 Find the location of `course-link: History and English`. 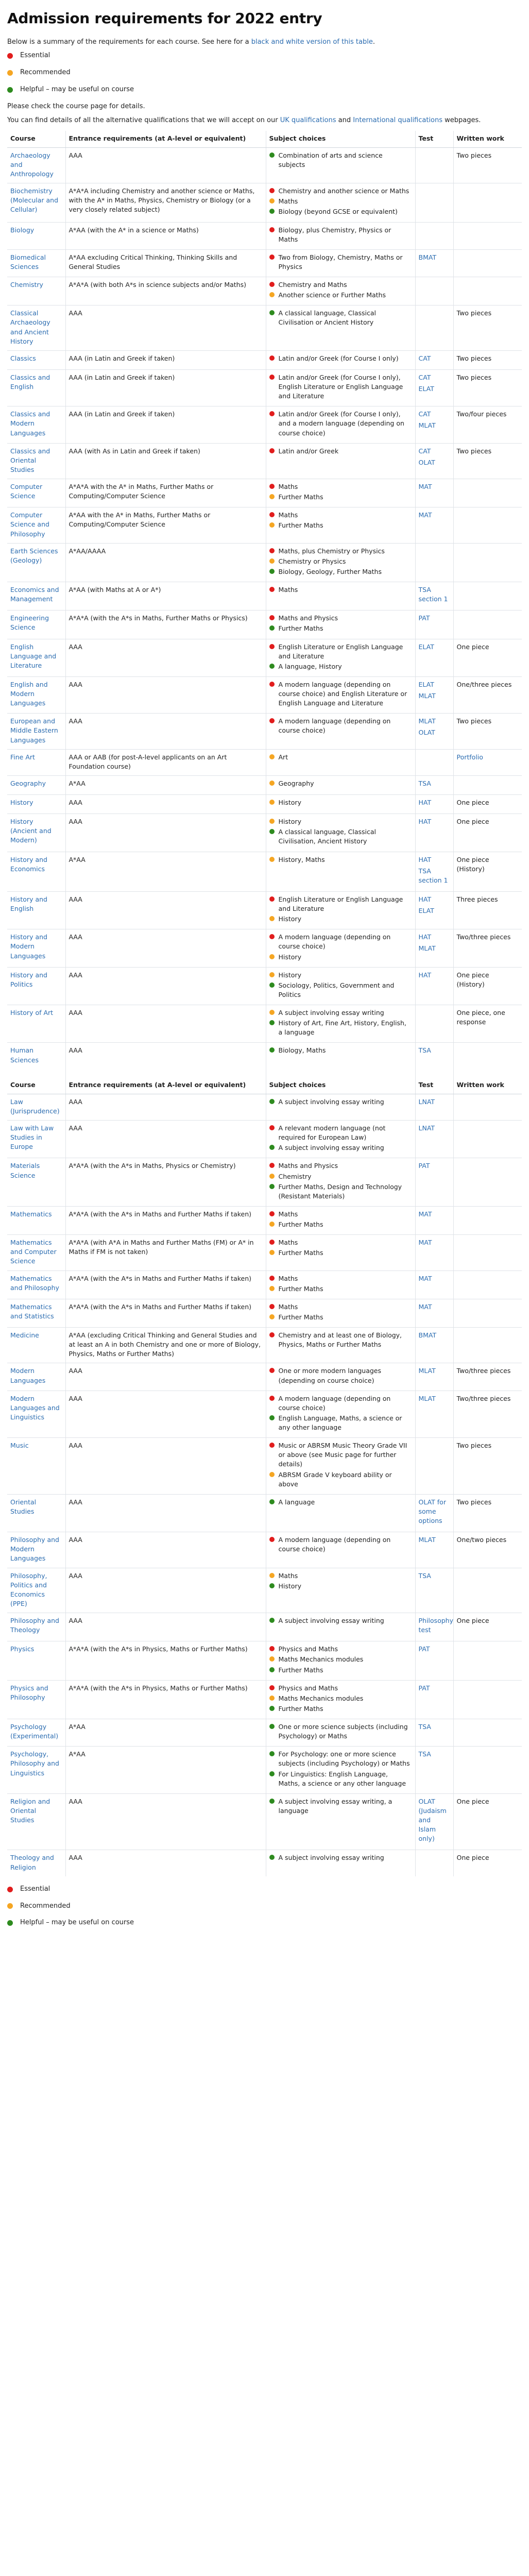

course-link: History and English is located at coordinates (36, 910).